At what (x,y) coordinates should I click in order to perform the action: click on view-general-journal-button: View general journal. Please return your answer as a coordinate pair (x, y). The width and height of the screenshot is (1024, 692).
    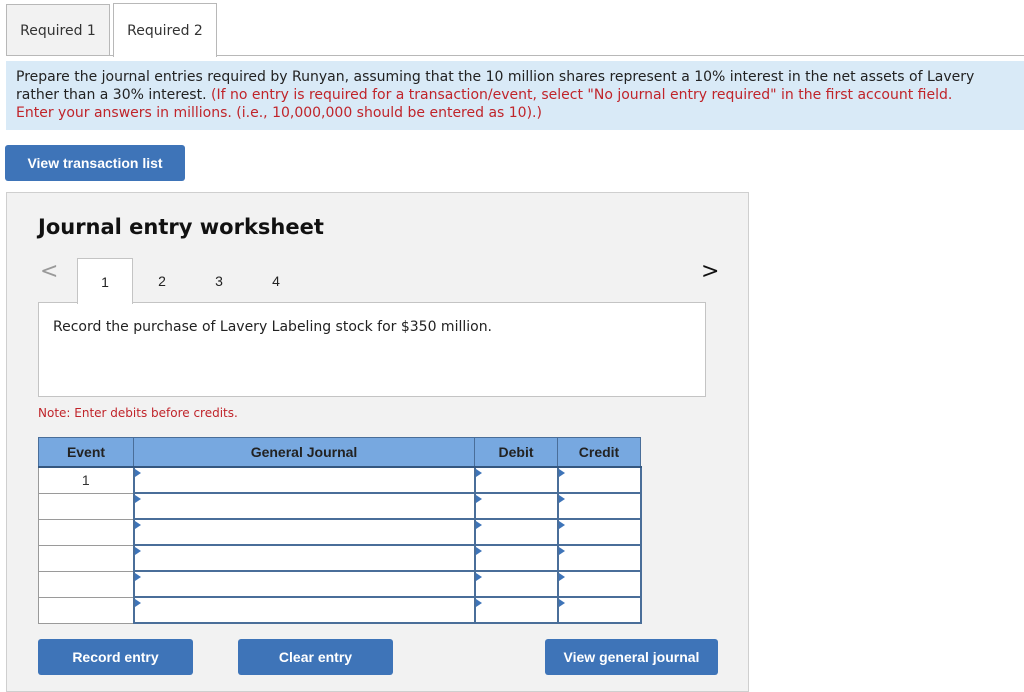
    Looking at the image, I should click on (631, 657).